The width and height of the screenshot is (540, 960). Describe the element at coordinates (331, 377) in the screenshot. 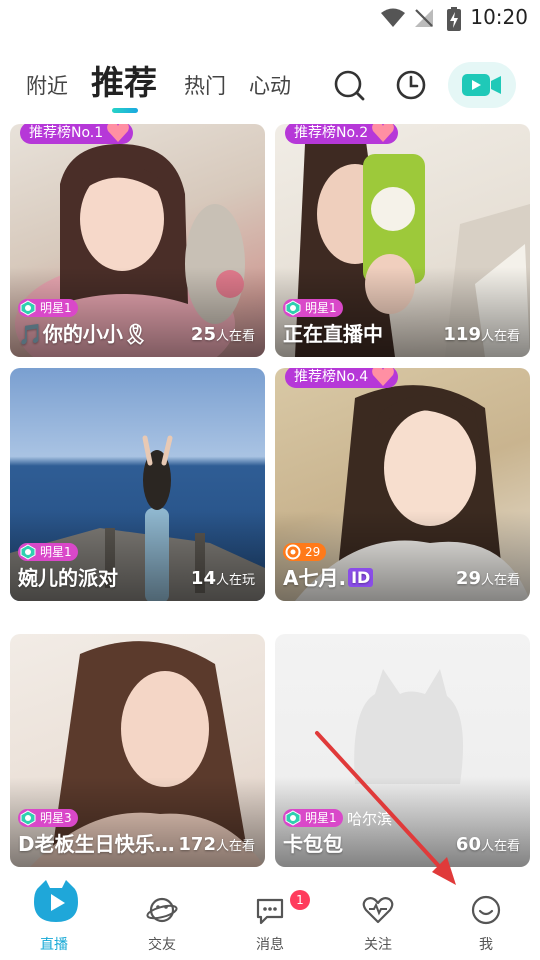

I see `rank-label: 推荐榜No.4` at that location.